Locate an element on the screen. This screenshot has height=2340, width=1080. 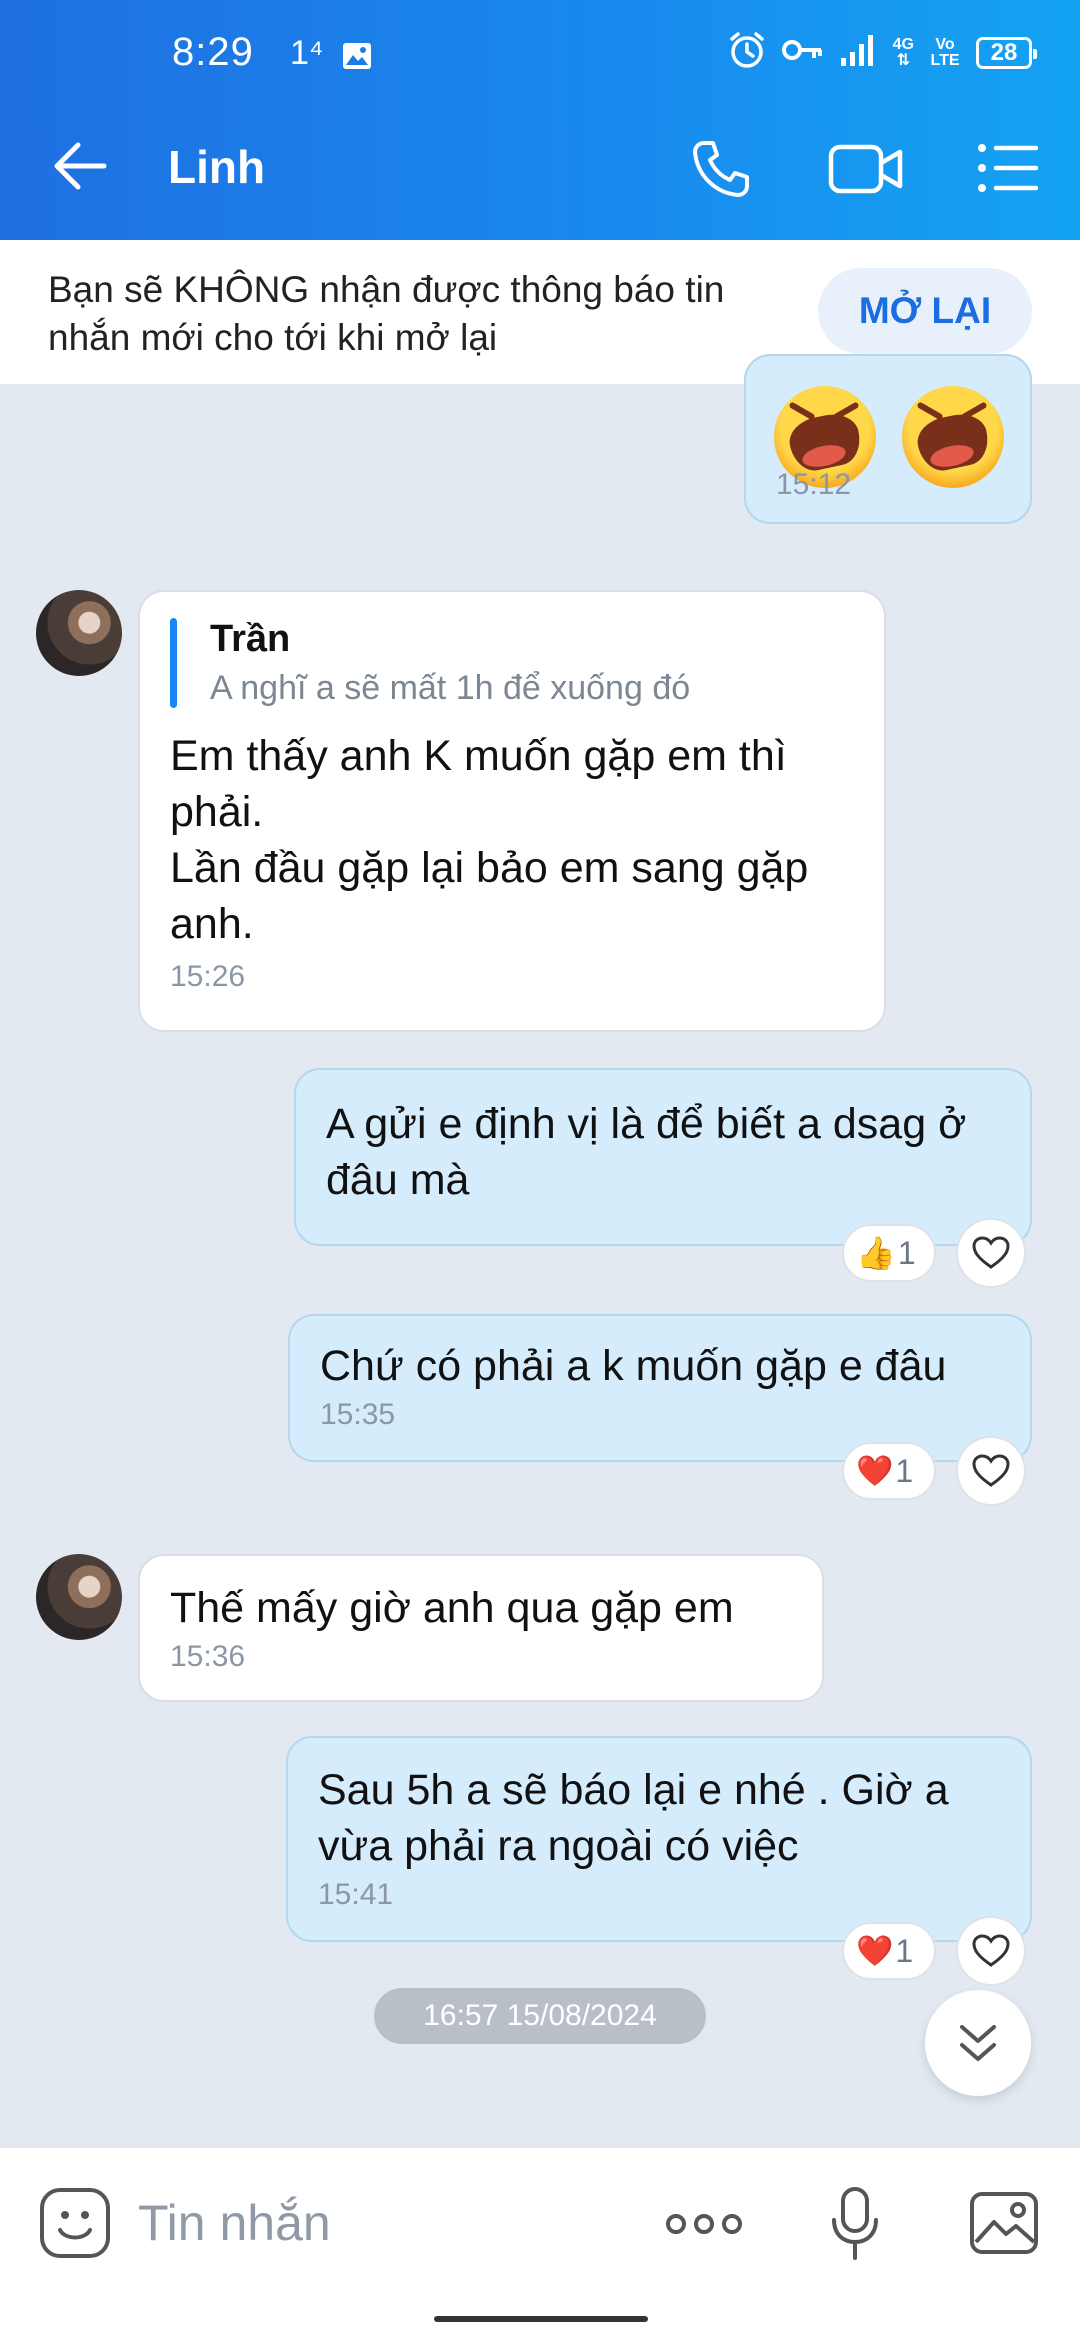
message-time: 15:26 is located at coordinates (208, 976).